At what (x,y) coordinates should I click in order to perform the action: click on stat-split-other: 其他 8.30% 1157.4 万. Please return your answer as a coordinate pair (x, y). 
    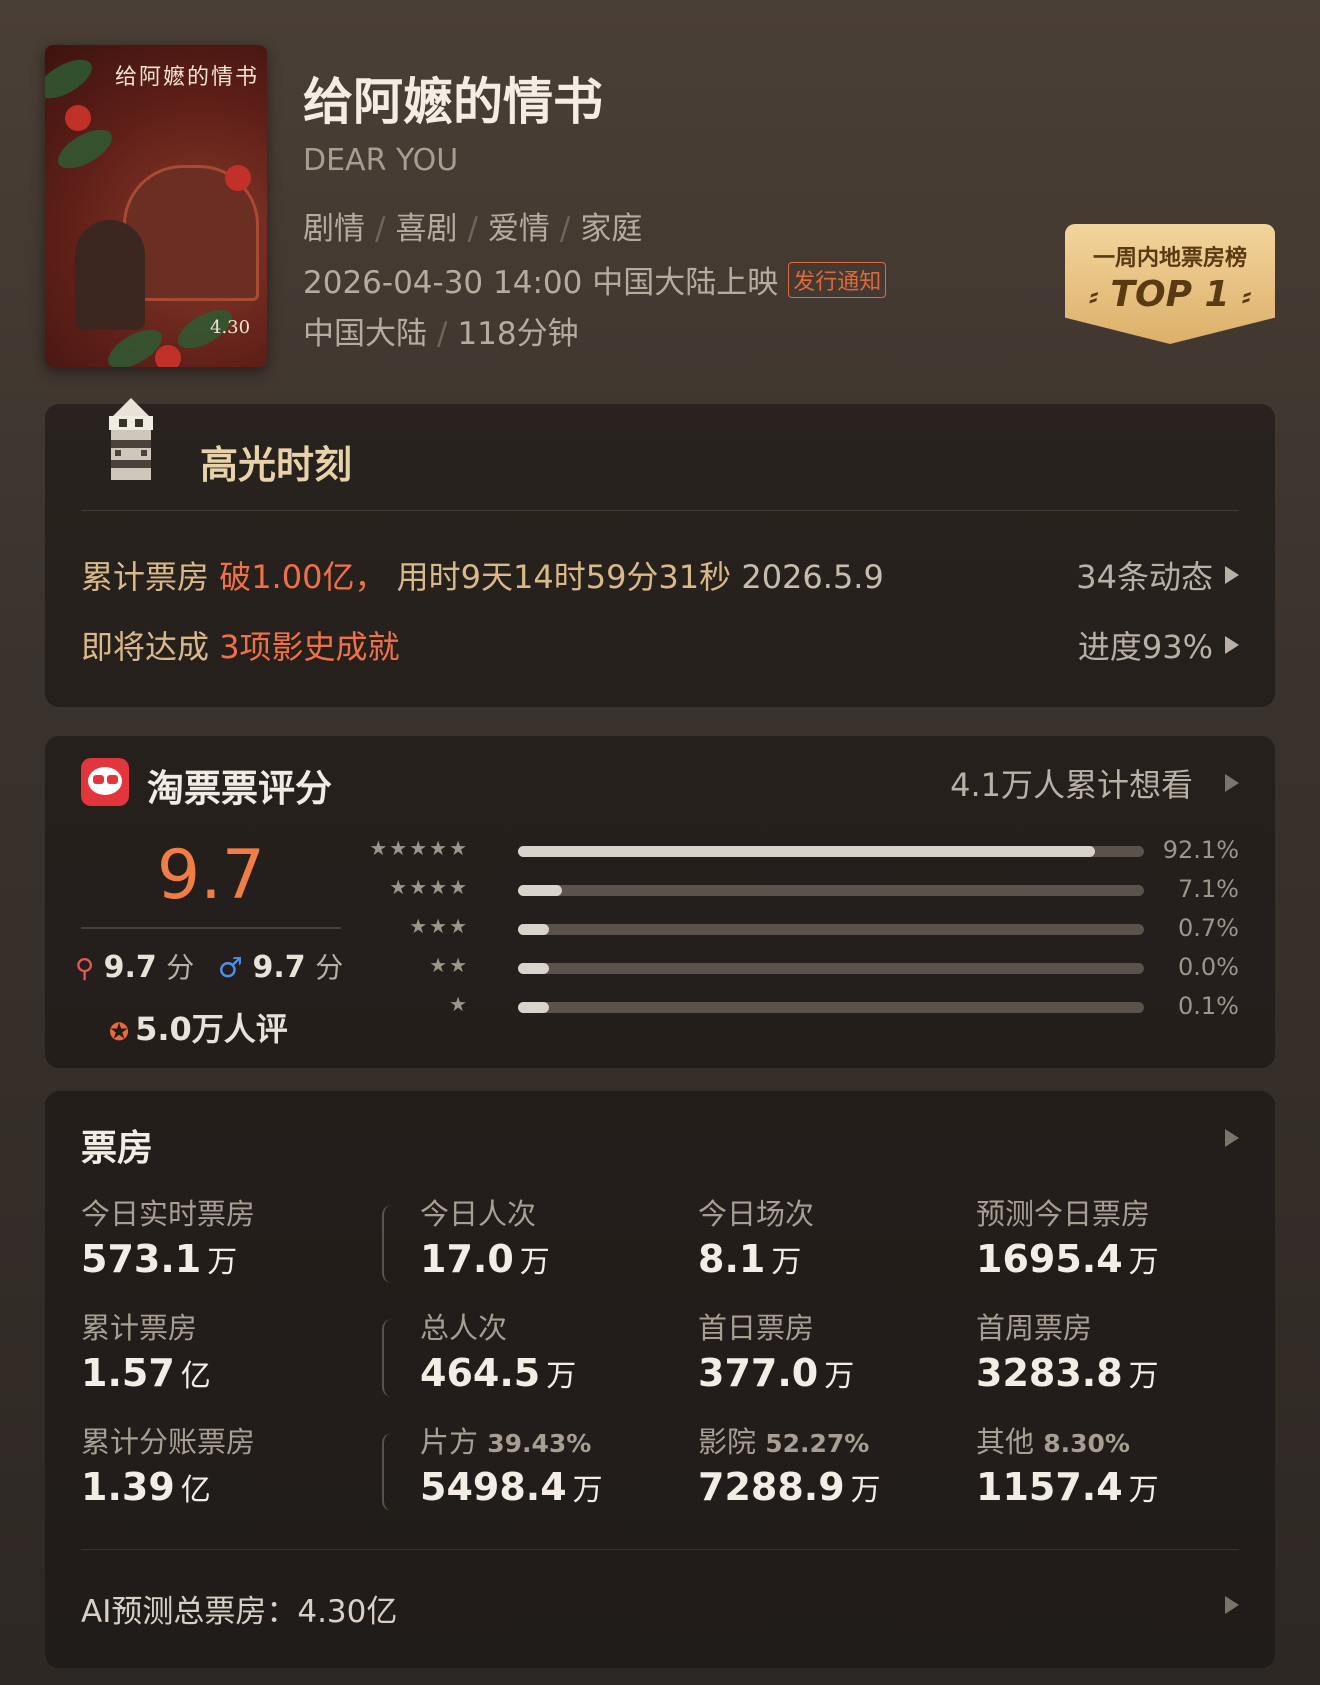
    Looking at the image, I should click on (1067, 1464).